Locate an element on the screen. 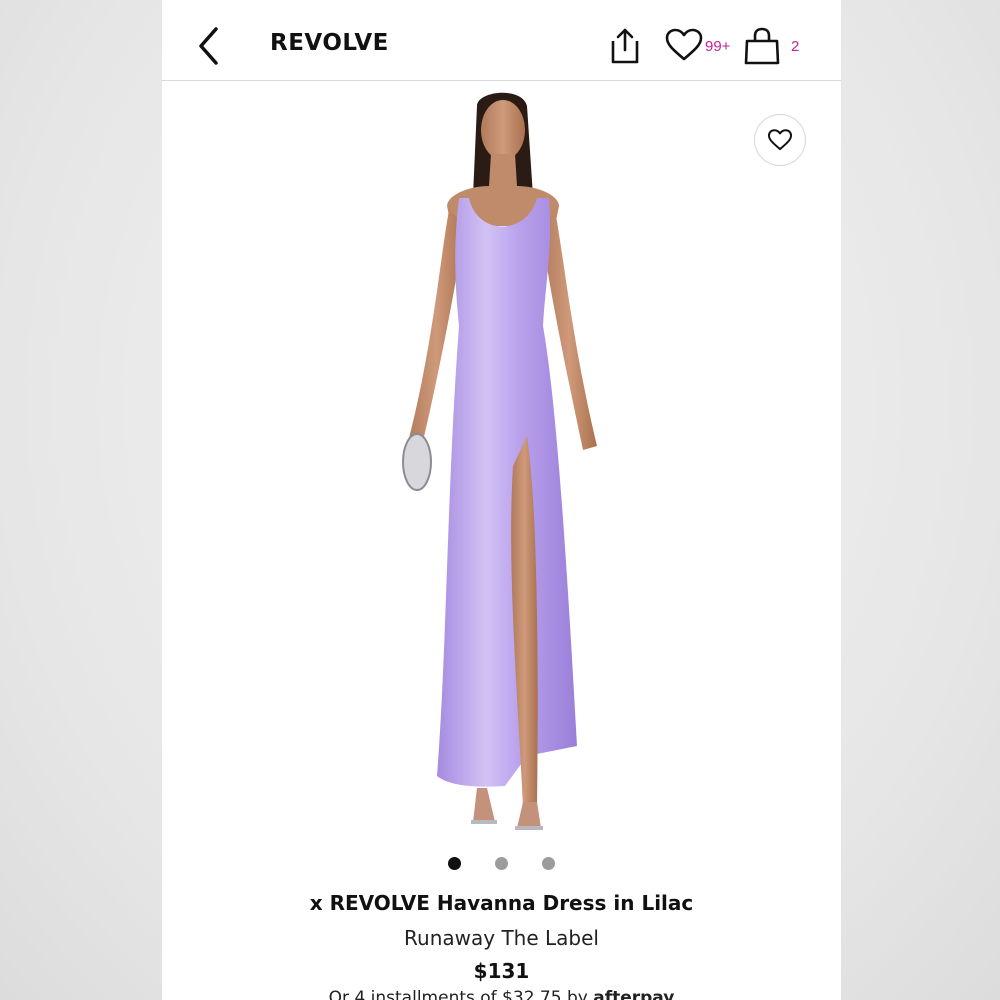 The height and width of the screenshot is (1000, 1000). wishlist-count-badge: 99+ is located at coordinates (718, 46).